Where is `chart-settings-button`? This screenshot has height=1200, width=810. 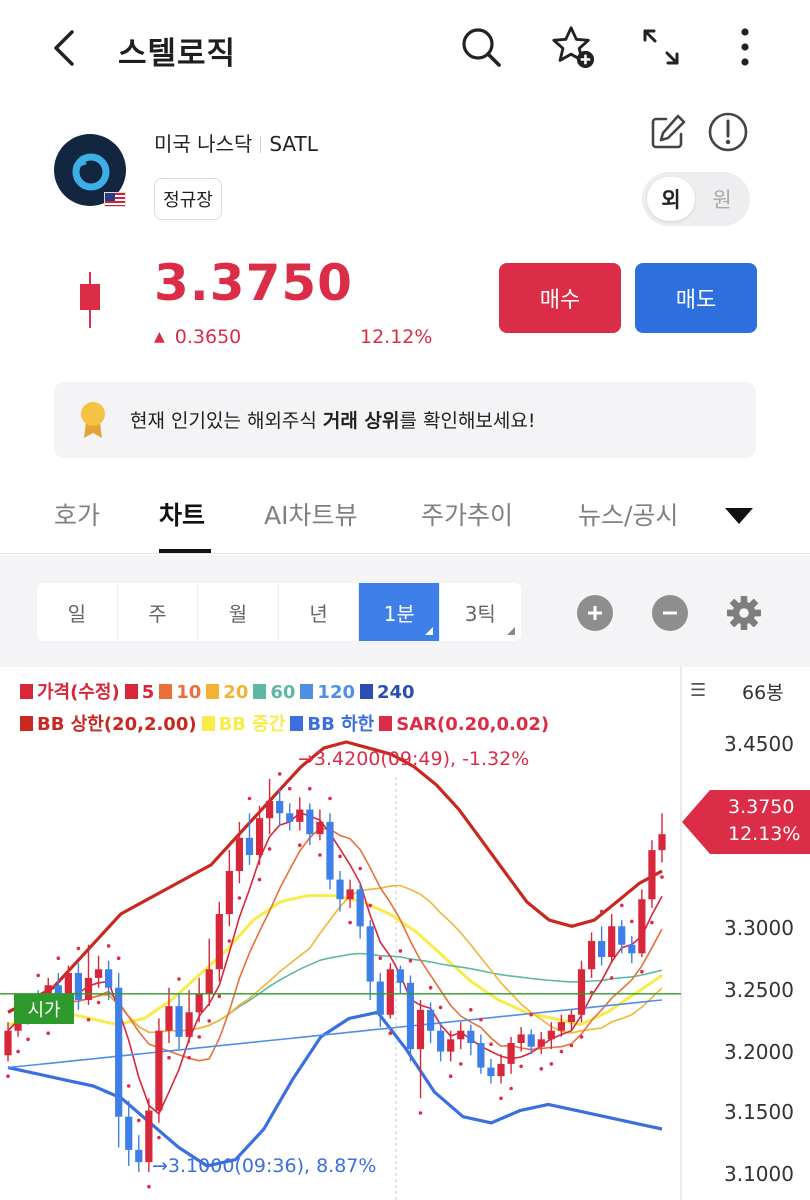
chart-settings-button is located at coordinates (744, 613).